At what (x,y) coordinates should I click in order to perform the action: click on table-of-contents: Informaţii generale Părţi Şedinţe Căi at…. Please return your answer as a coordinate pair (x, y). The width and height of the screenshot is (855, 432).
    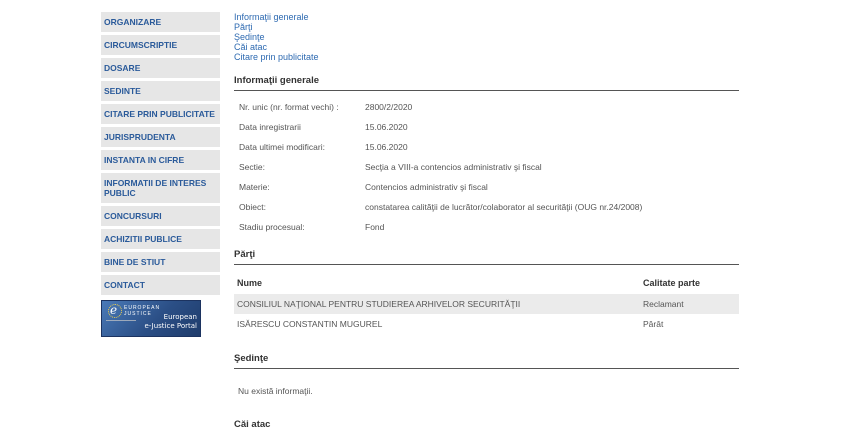
    Looking at the image, I should click on (486, 37).